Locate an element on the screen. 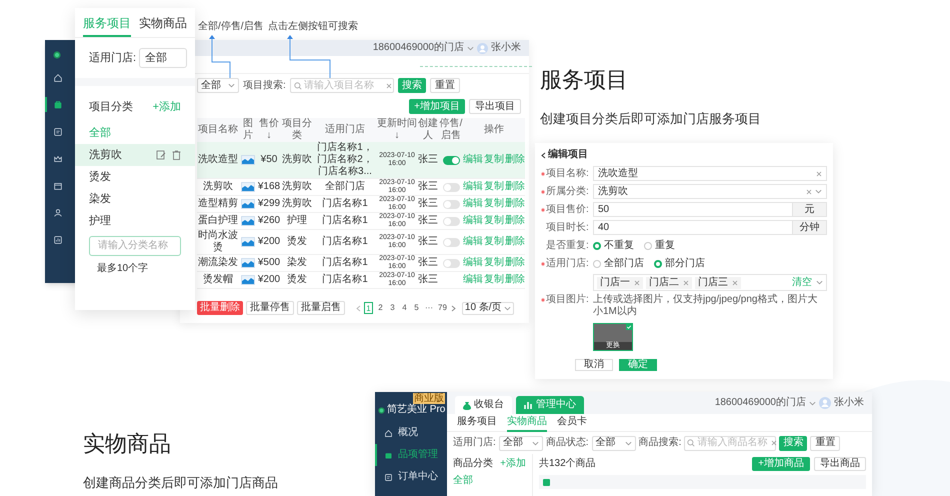 Image resolution: width=950 pixels, height=496 pixels. unit-label: 元 is located at coordinates (810, 209).